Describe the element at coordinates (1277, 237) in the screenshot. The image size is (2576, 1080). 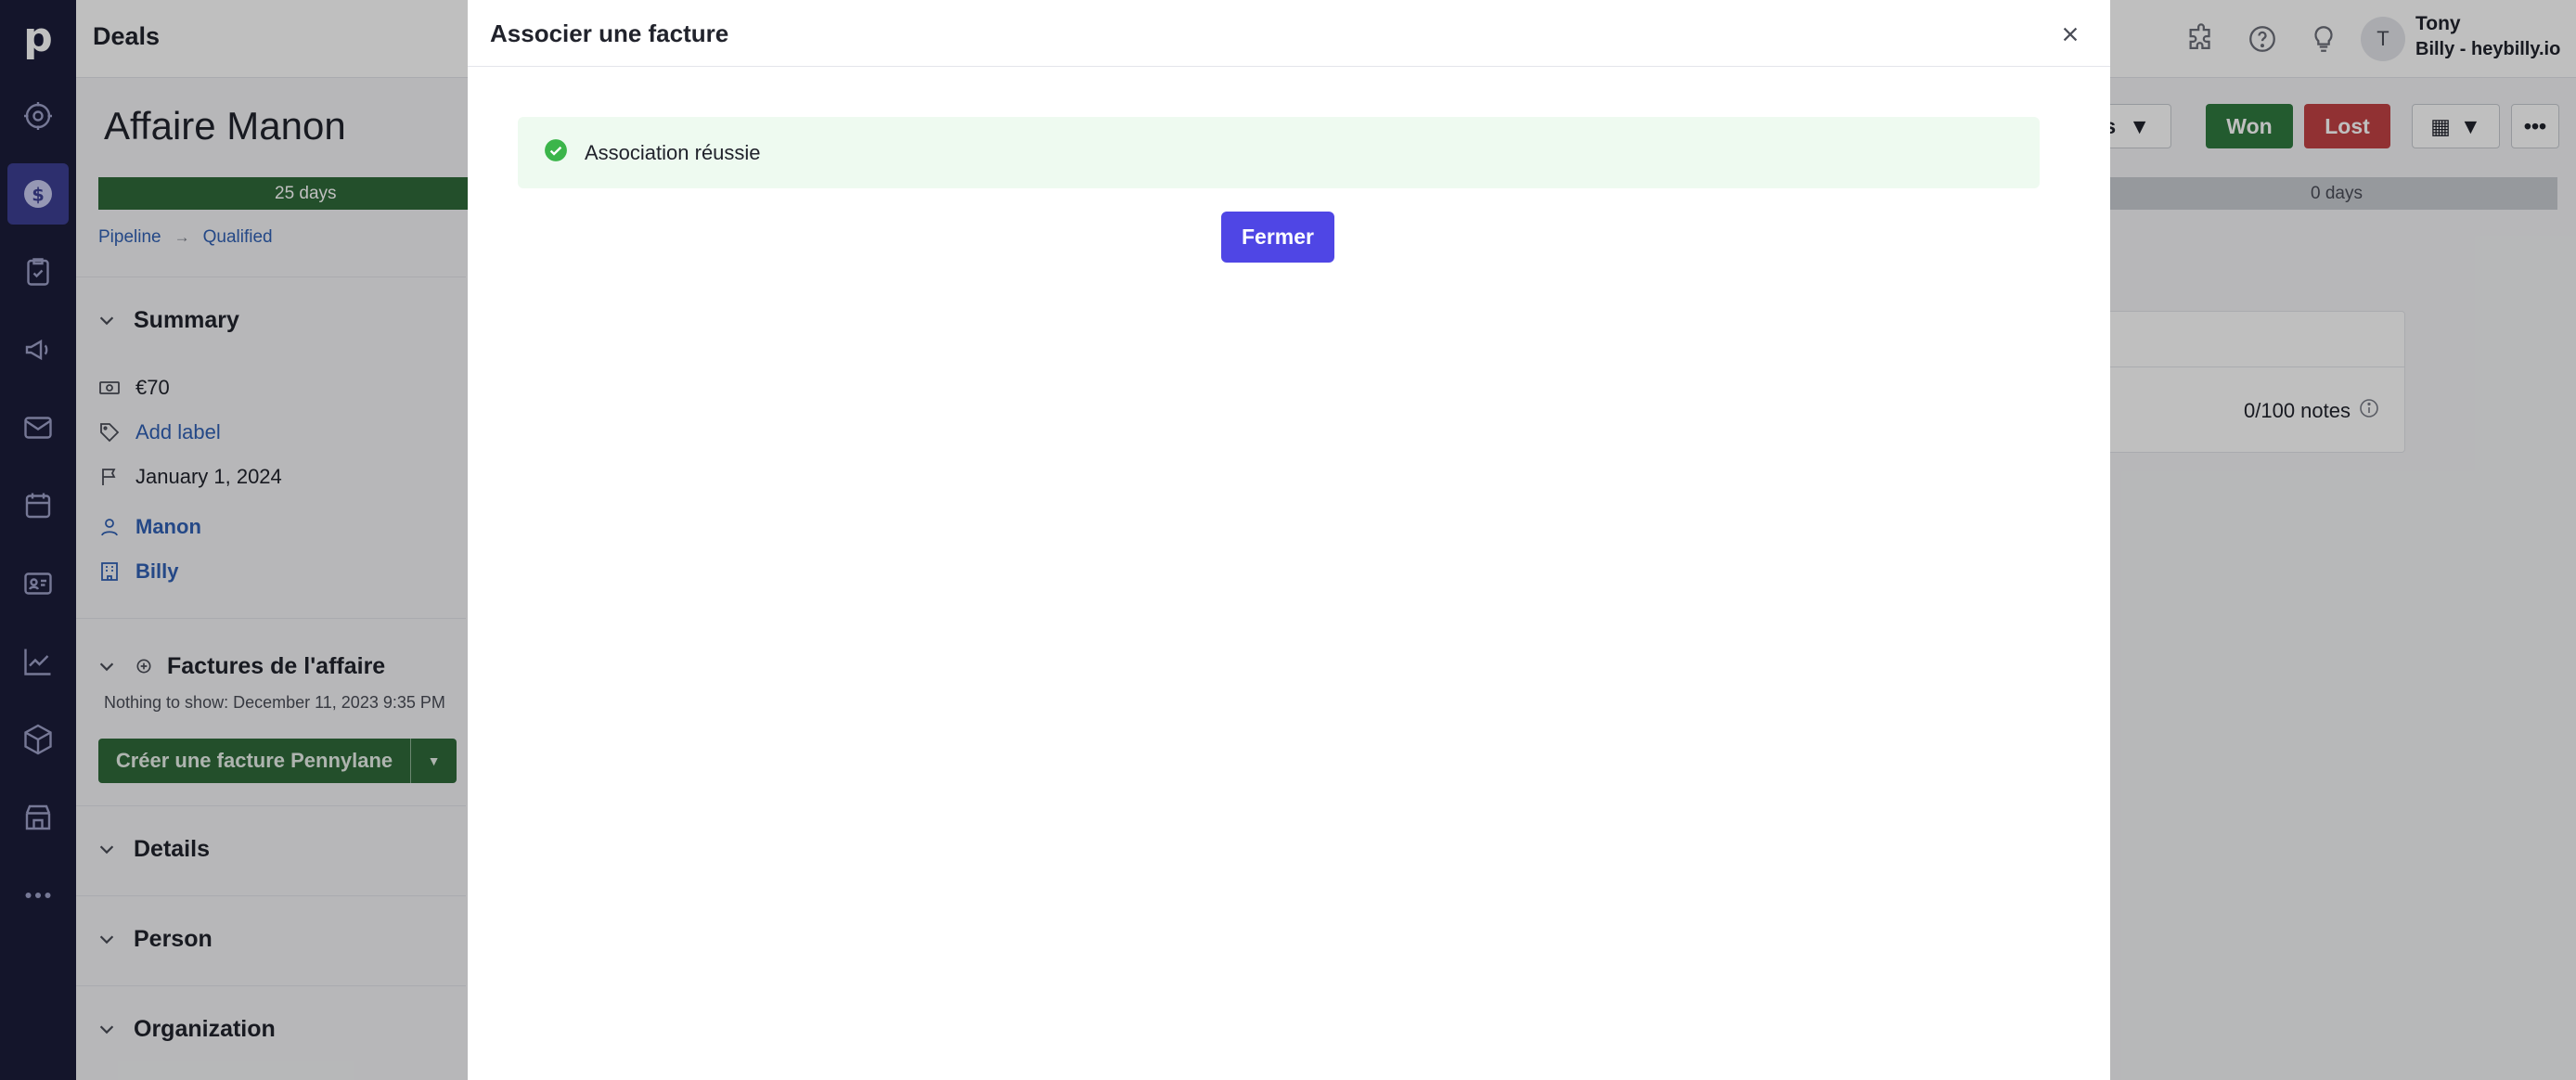
I see `close-modal-button: Fermer` at that location.